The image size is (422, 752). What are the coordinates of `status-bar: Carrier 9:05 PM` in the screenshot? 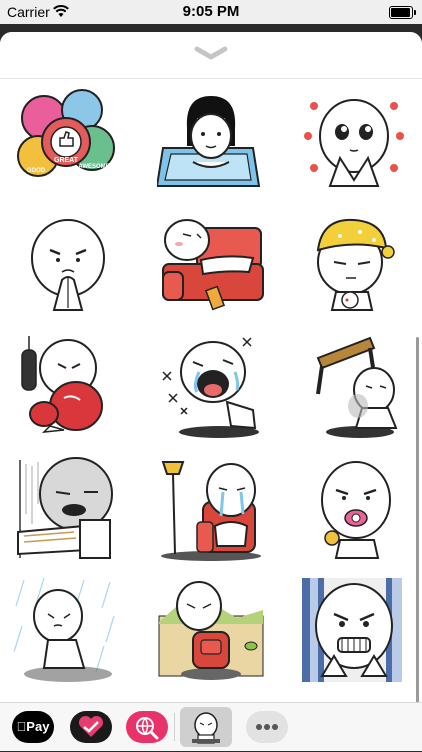 It's located at (211, 12).